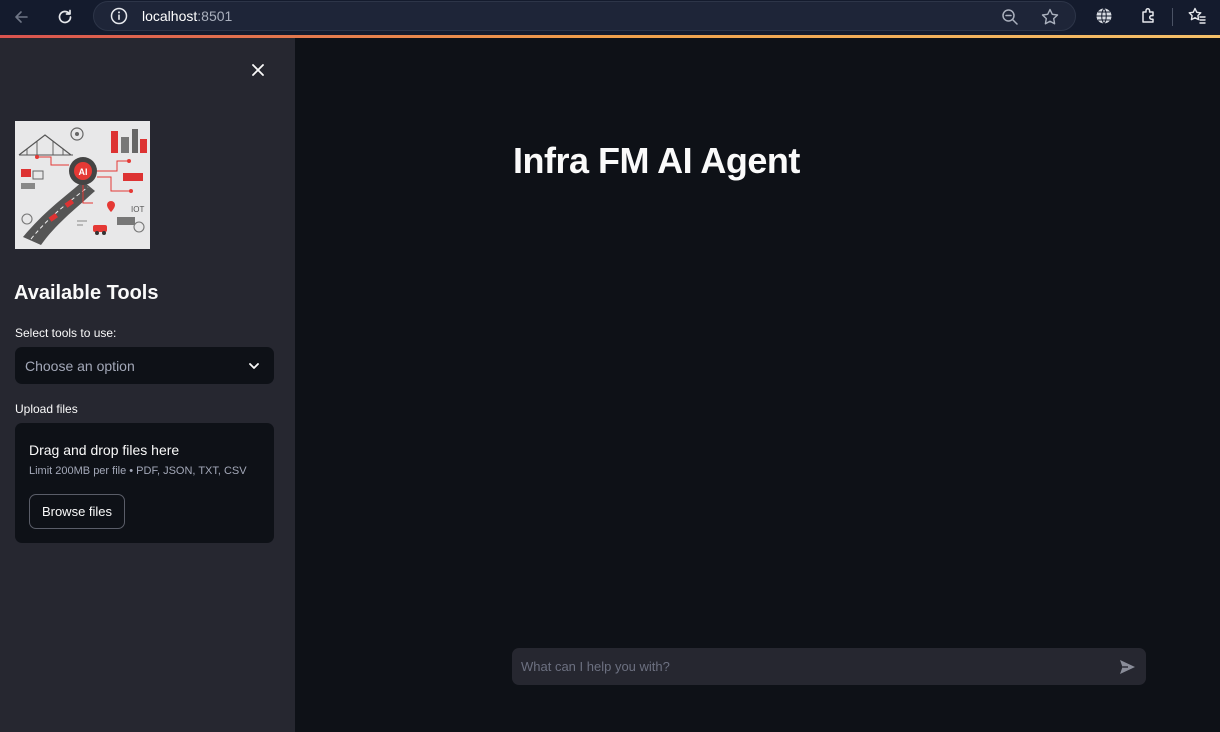 This screenshot has width=1220, height=732. What do you see at coordinates (254, 365) in the screenshot?
I see `chevron-down-icon` at bounding box center [254, 365].